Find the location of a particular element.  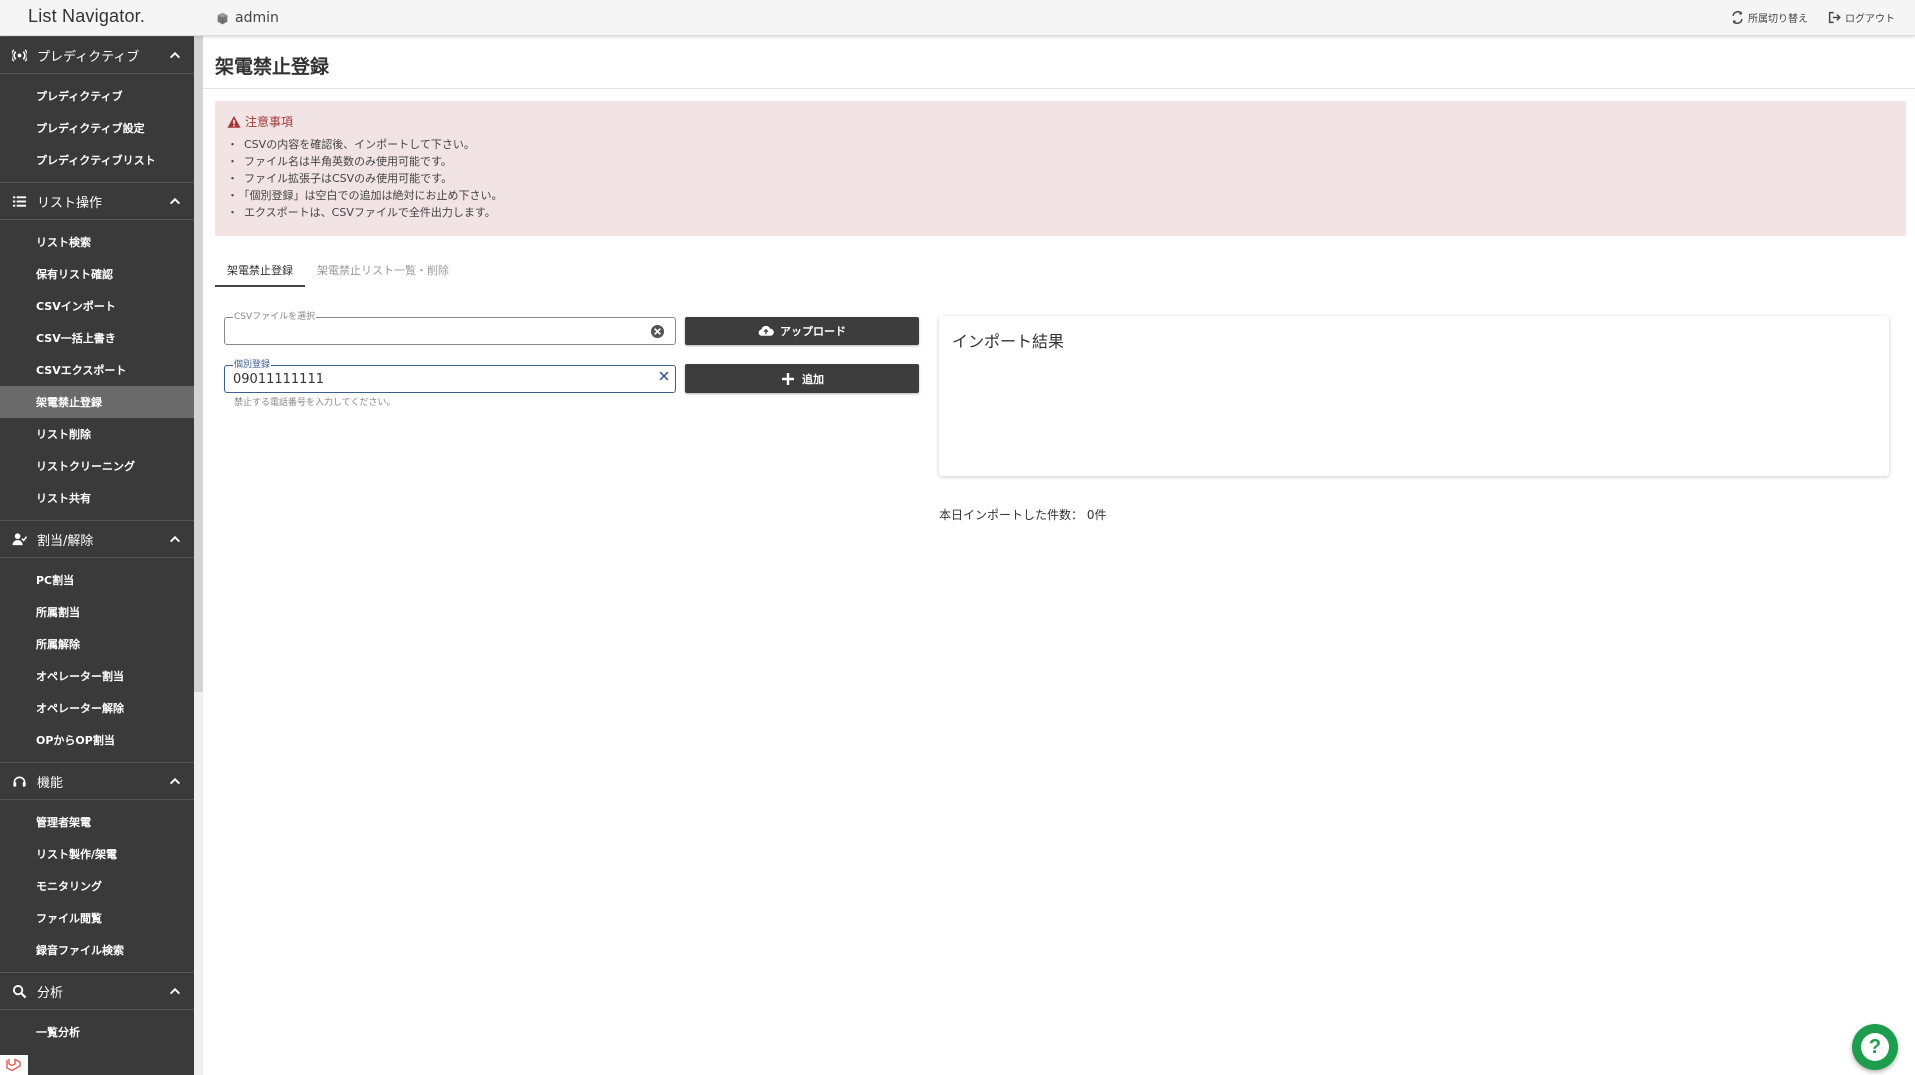

sidebar-section-header: 割当/解除 is located at coordinates (97, 539).